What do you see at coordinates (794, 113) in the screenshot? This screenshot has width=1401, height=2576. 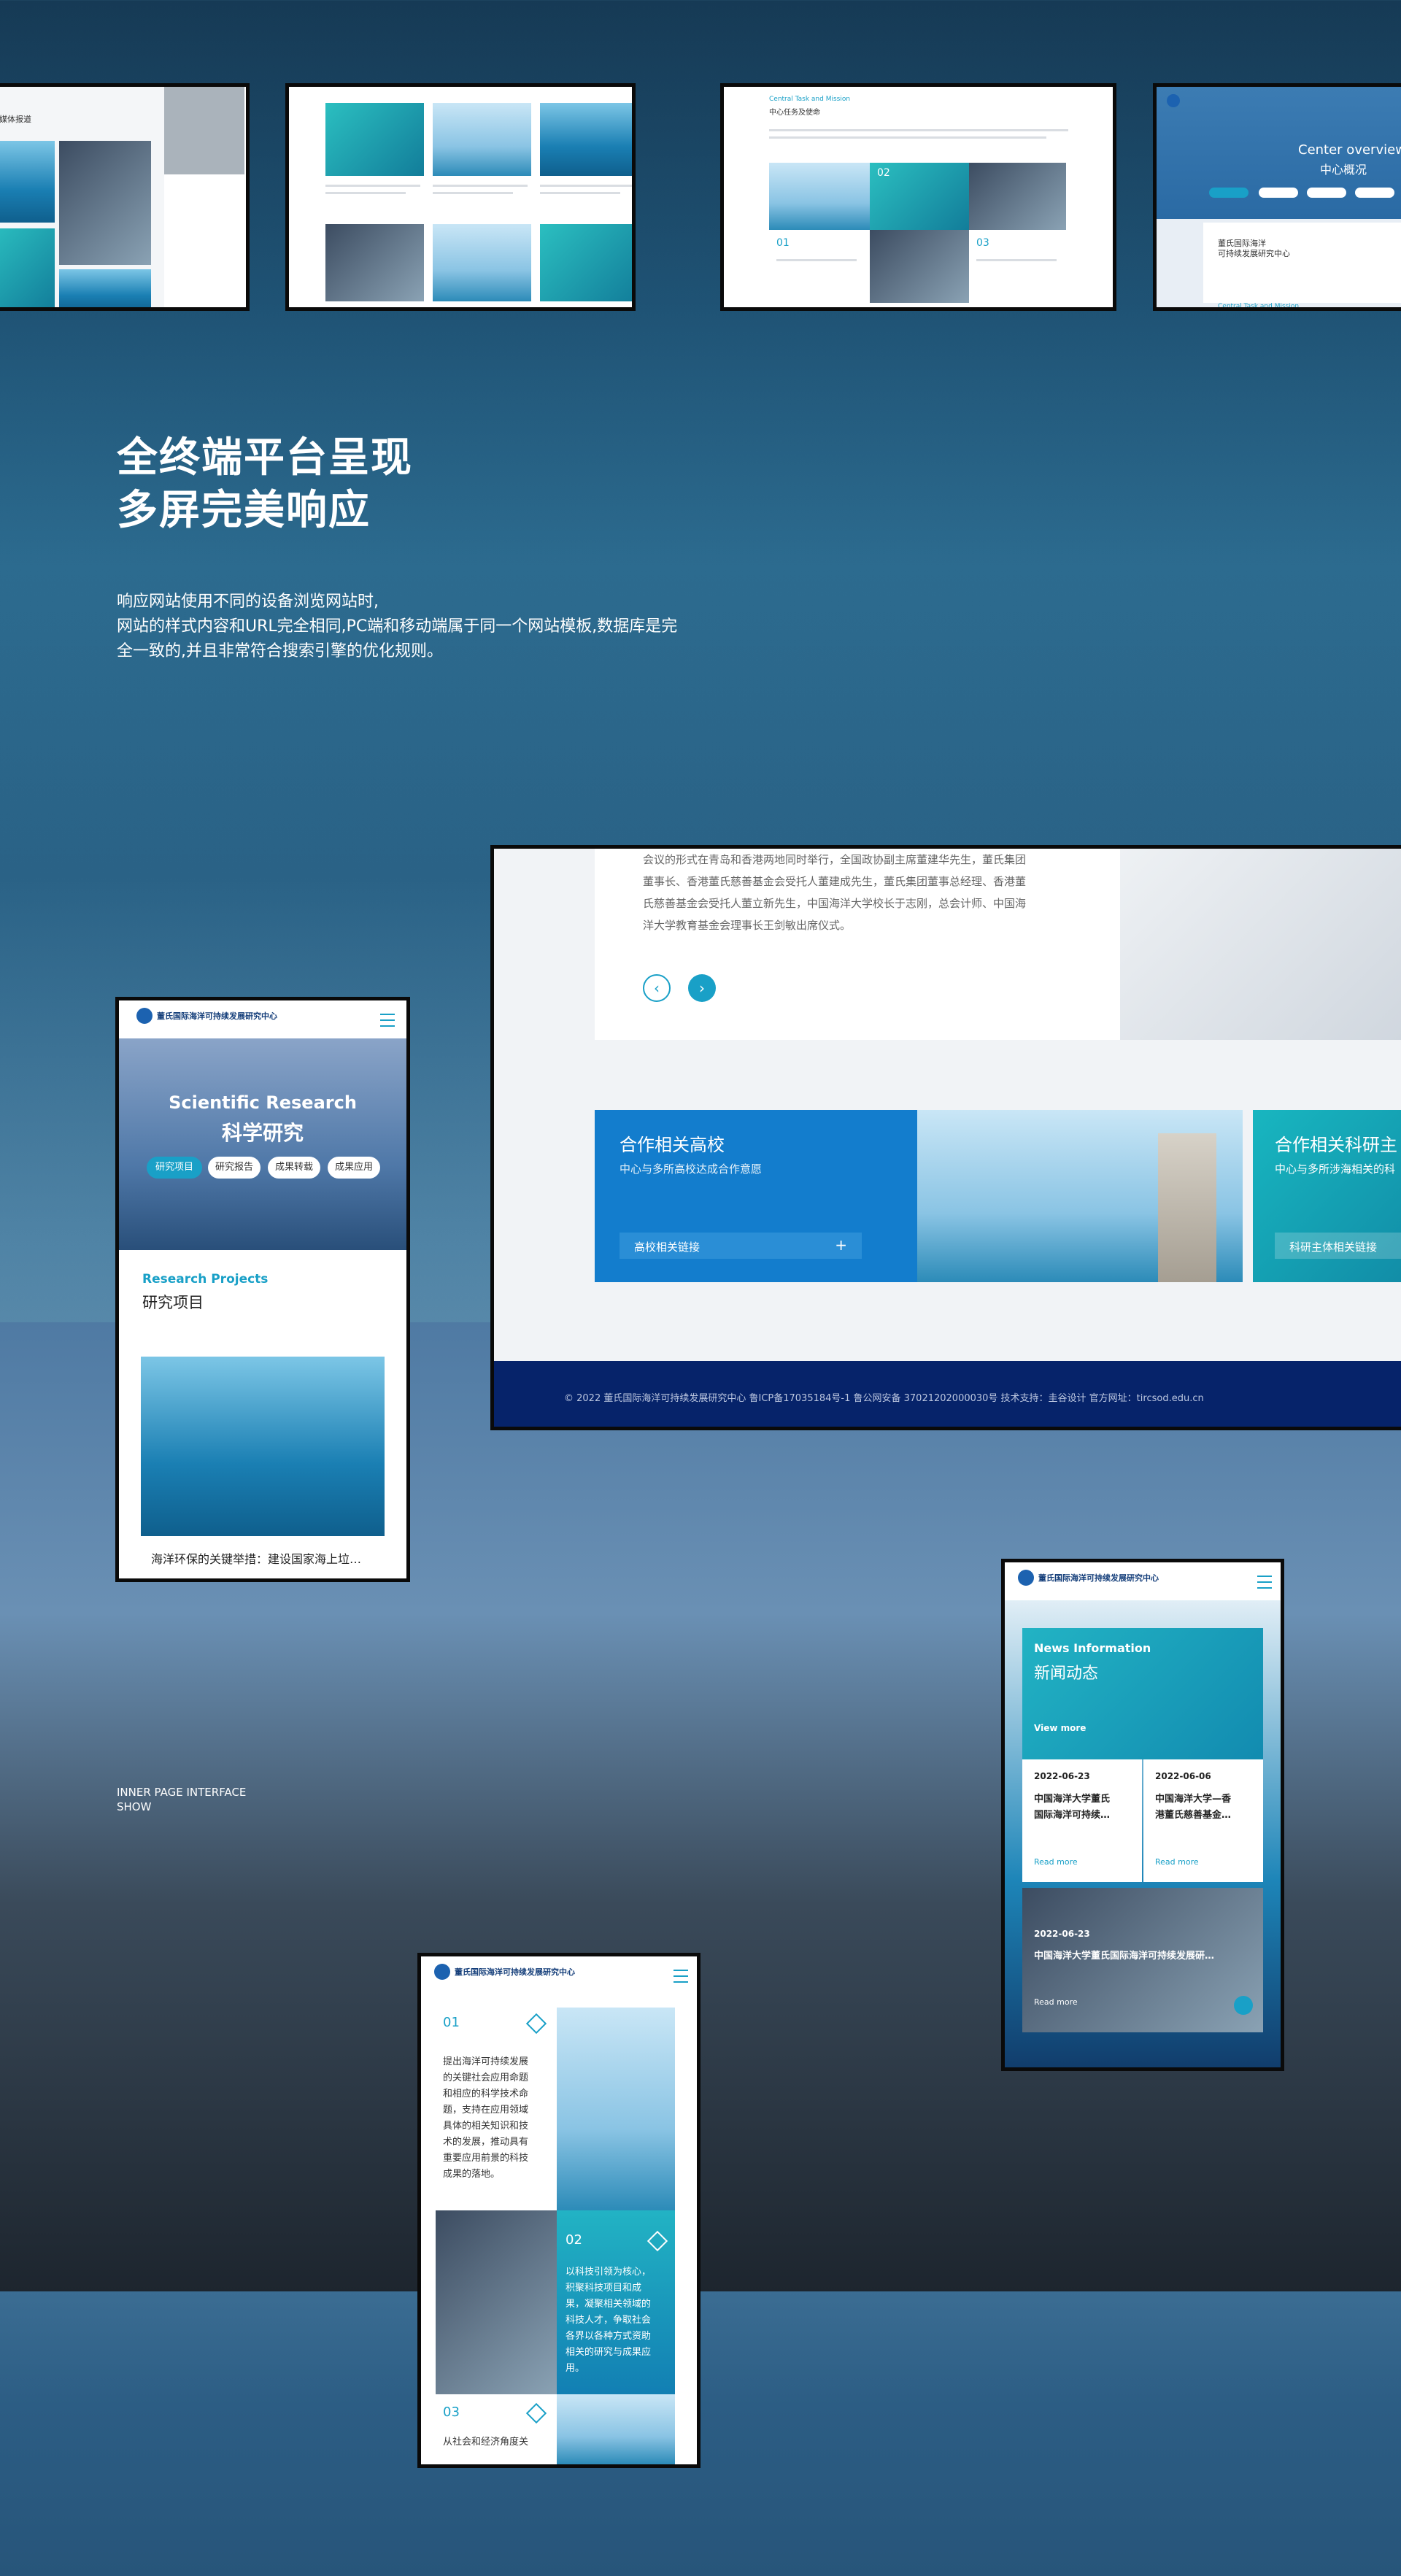 I see `thumb-section-zh: 中心任务及使命` at bounding box center [794, 113].